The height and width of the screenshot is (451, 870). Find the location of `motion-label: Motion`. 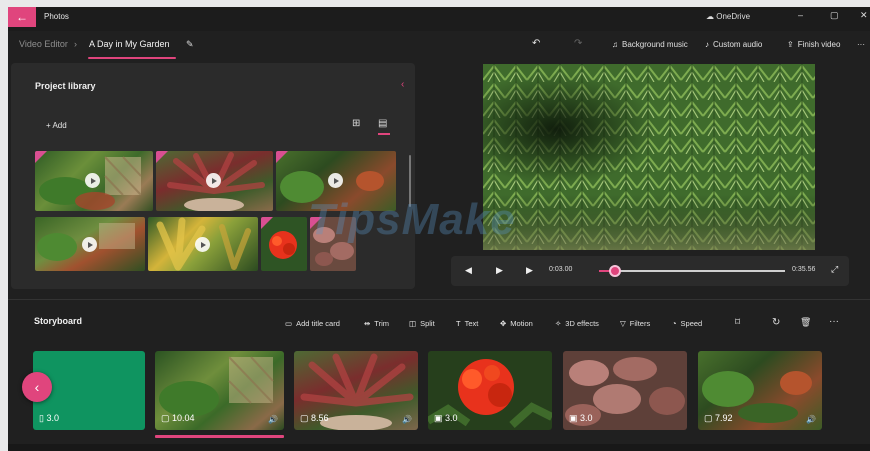

motion-label: Motion is located at coordinates (521, 323).